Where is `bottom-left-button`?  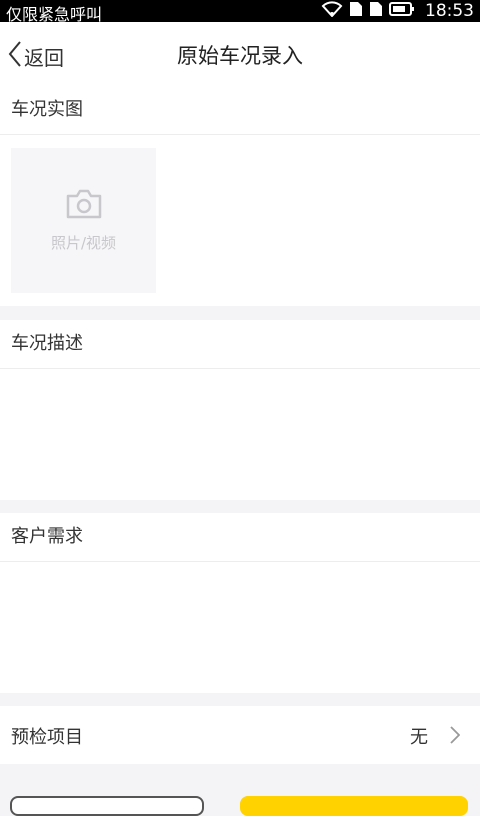
bottom-left-button is located at coordinates (107, 806).